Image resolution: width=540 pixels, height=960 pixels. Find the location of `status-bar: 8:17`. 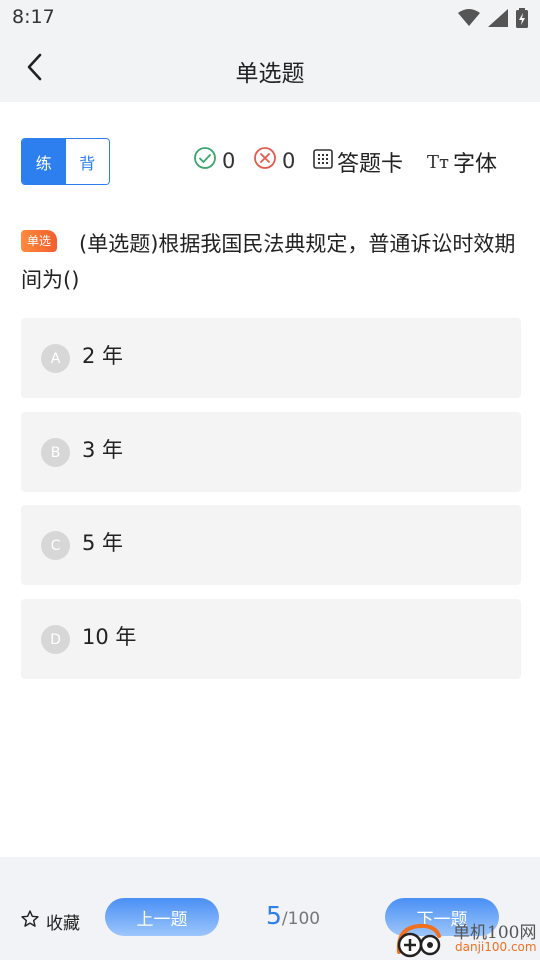

status-bar: 8:17 is located at coordinates (270, 18).